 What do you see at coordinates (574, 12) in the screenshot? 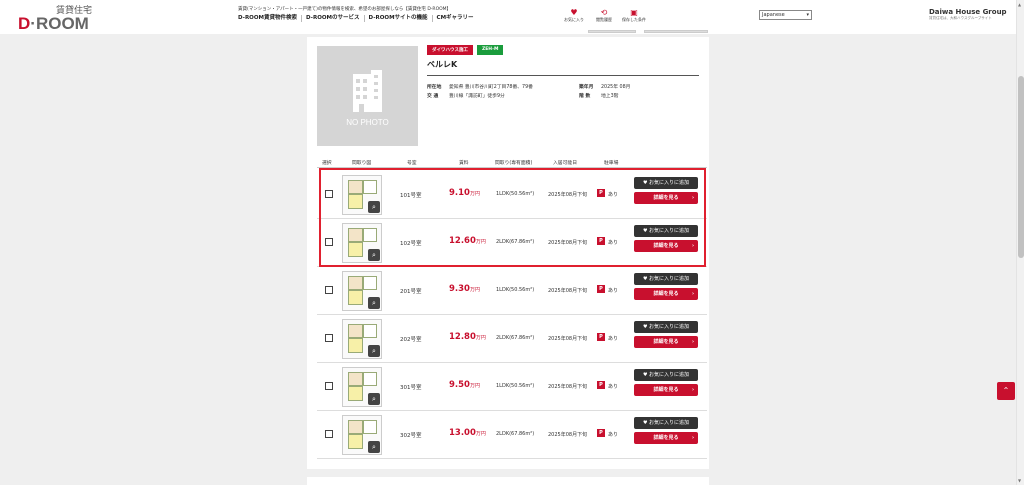
I see `heart-icon: ♥` at bounding box center [574, 12].